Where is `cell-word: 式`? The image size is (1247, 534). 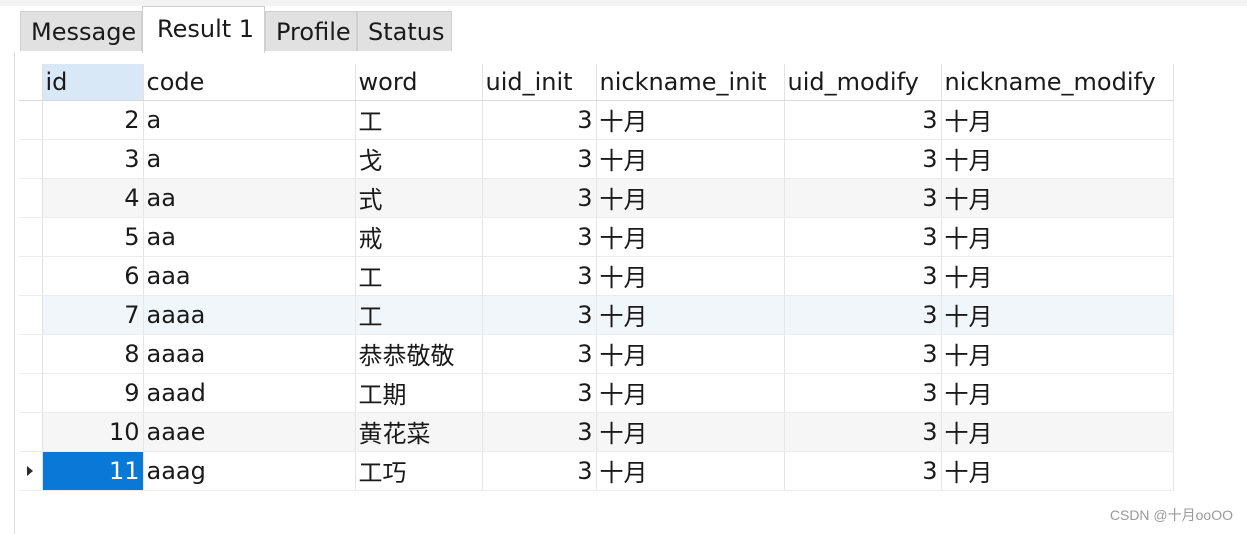 cell-word: 式 is located at coordinates (419, 198).